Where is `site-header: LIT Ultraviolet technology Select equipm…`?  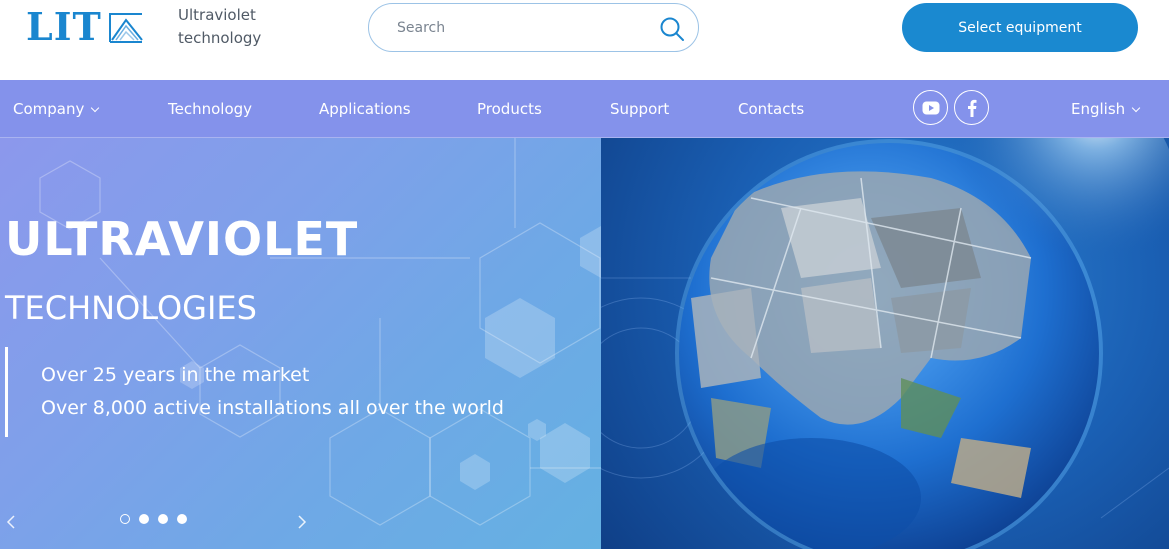
site-header: LIT Ultraviolet technology Select equipm… is located at coordinates (584, 40).